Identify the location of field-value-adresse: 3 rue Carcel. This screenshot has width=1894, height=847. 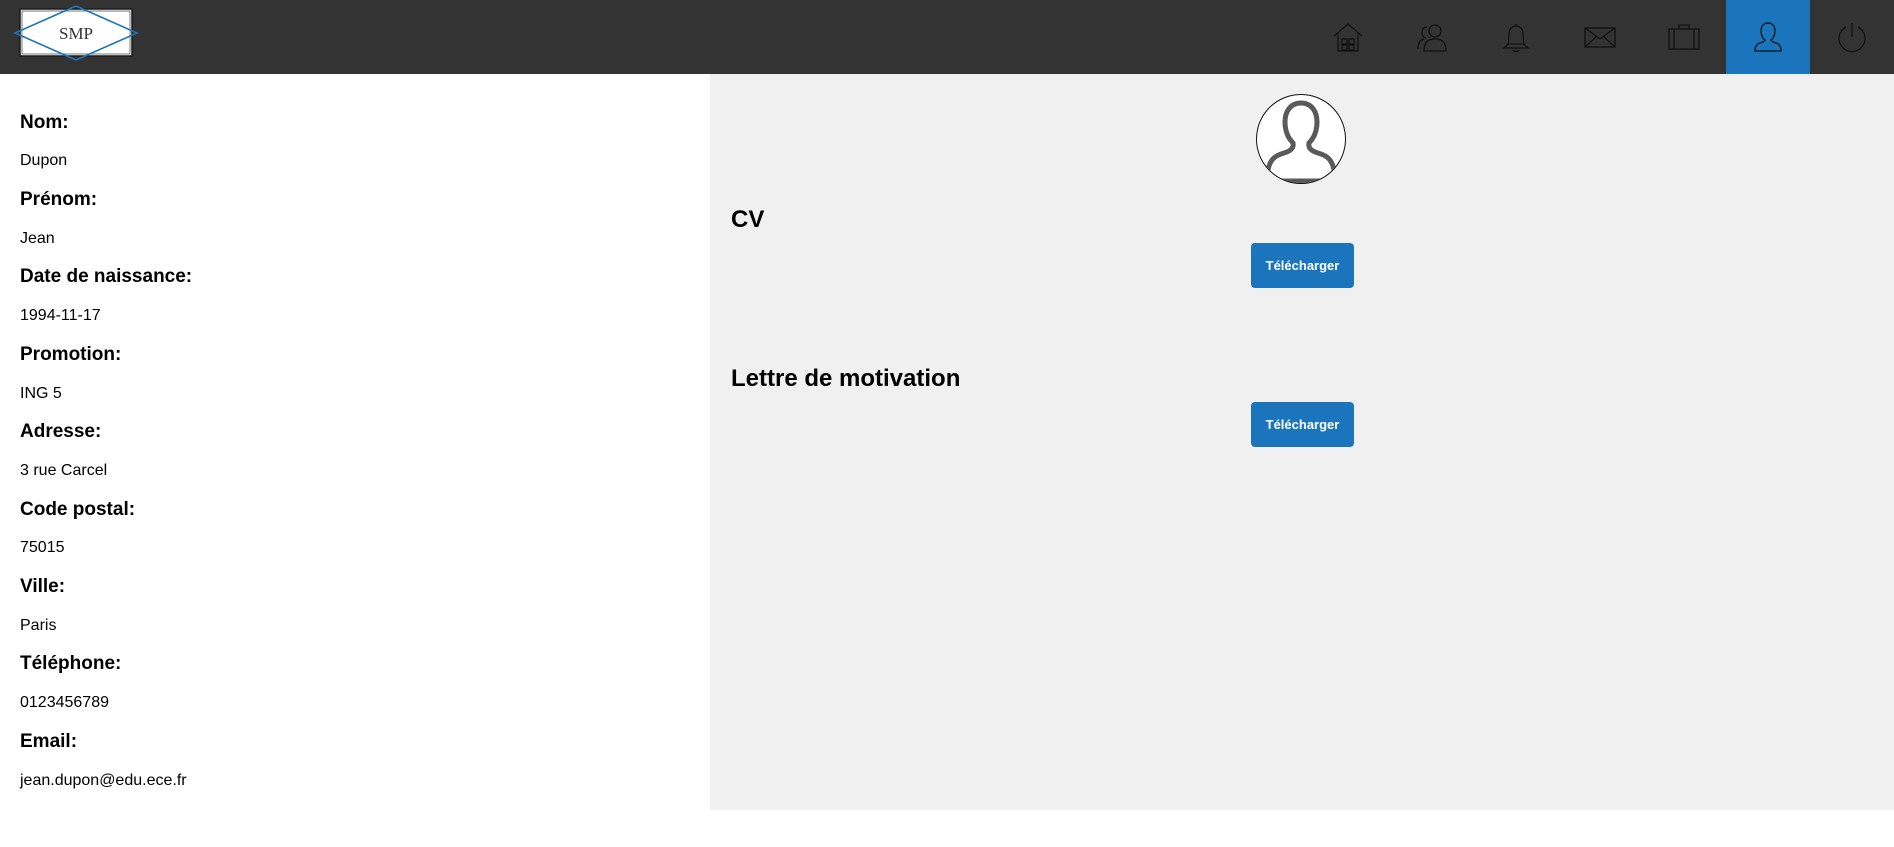
(64, 470).